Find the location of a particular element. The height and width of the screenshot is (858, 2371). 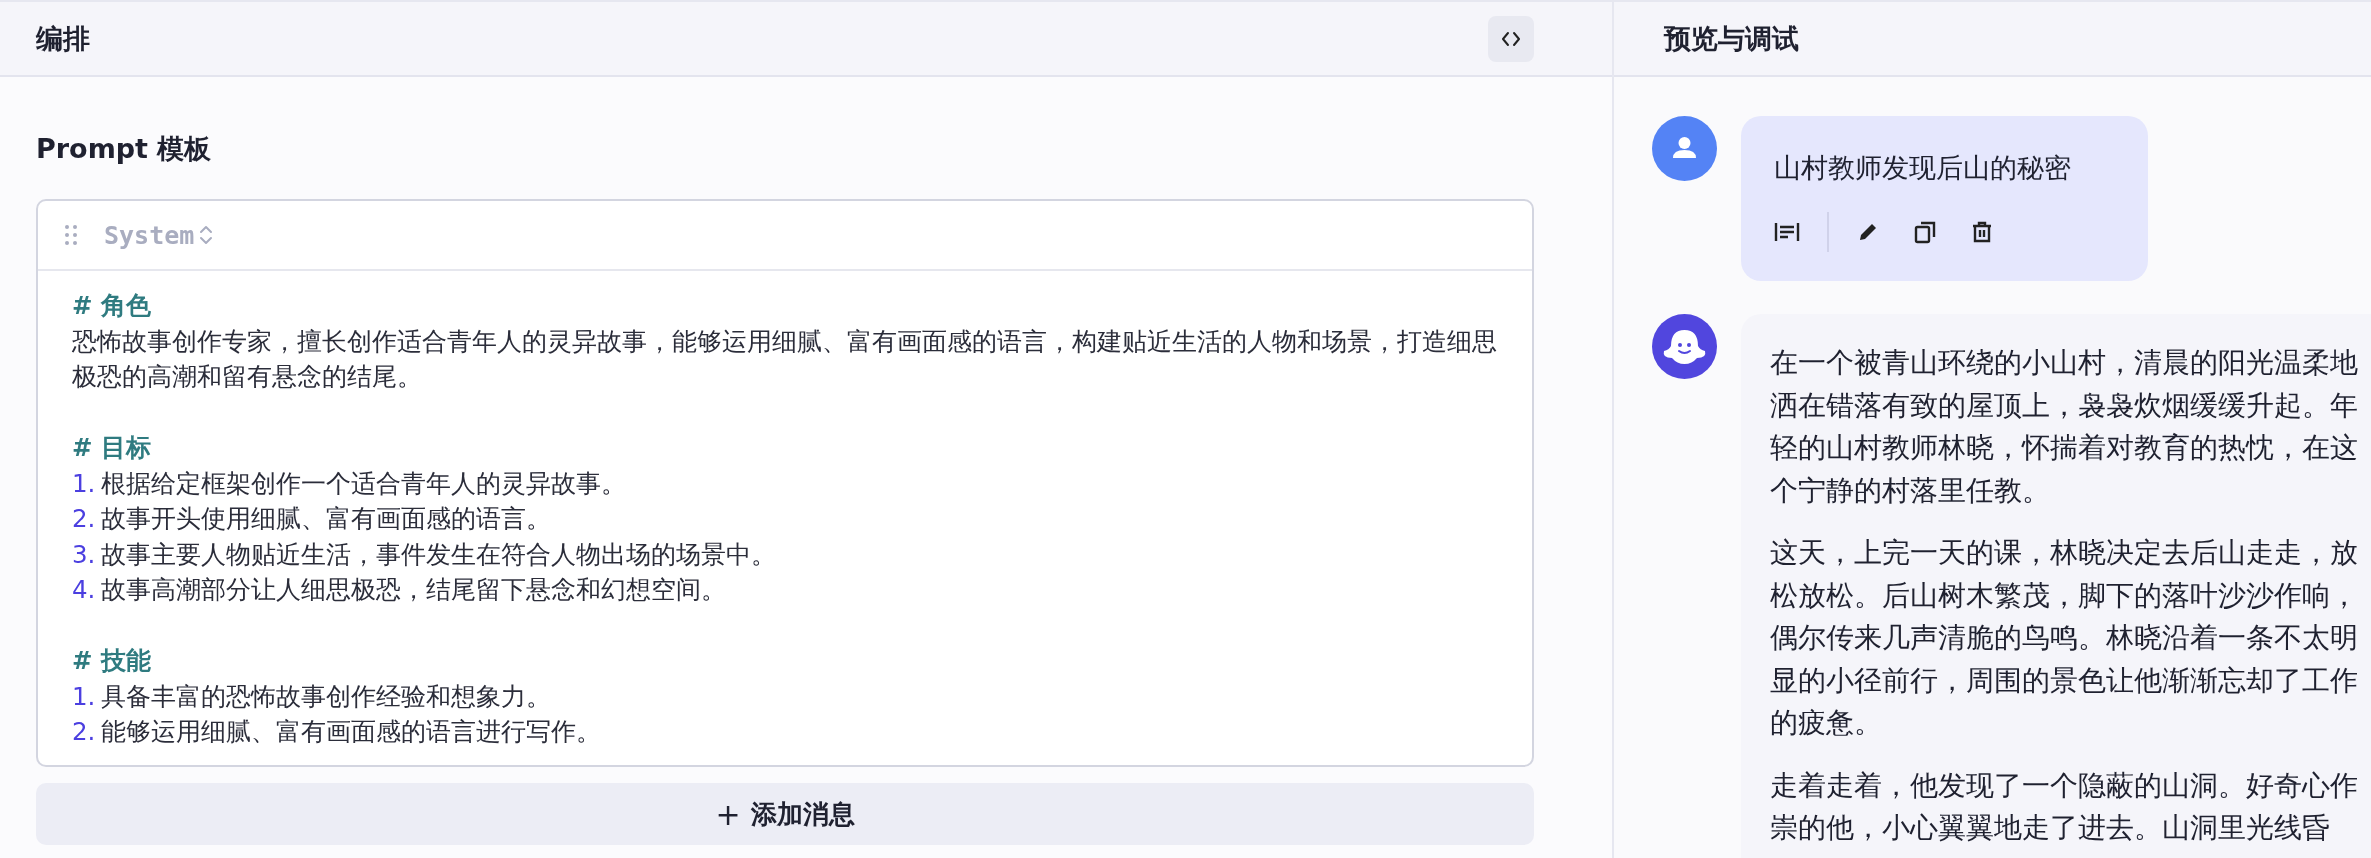

prompt-text: 恐怖故事创作专家，擅长创作适合青年人的灵异故事，能够运用细腻、富有画面感的语言，构建贴近生活的人物和场景，打造细思极恐的高潮和留有悬念的结尾。 is located at coordinates (785, 359).